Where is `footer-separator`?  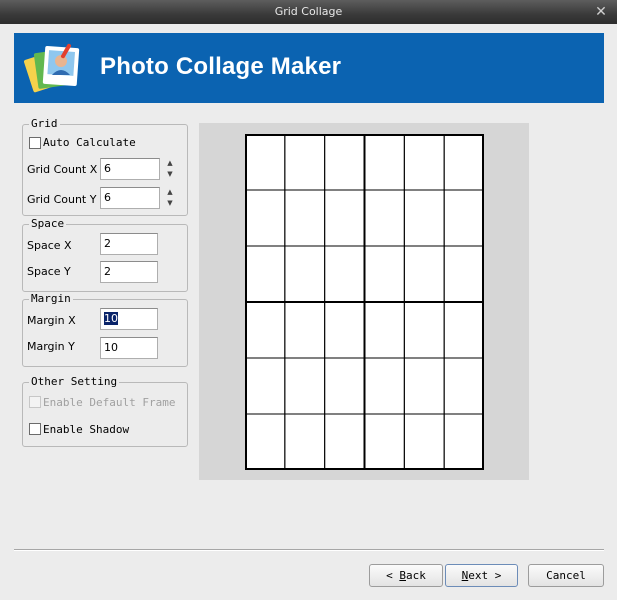 footer-separator is located at coordinates (309, 550).